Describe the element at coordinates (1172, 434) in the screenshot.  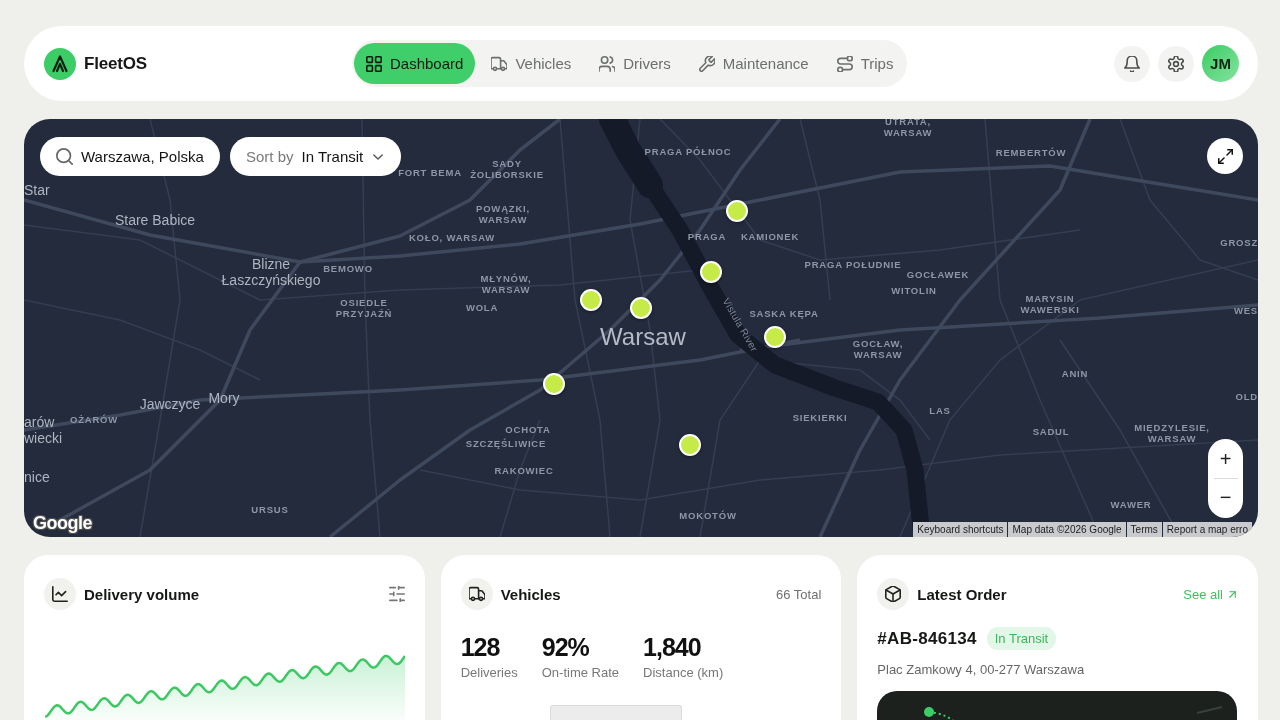
I see `place-label: MIĘDZYLESIE, WARSAW` at that location.